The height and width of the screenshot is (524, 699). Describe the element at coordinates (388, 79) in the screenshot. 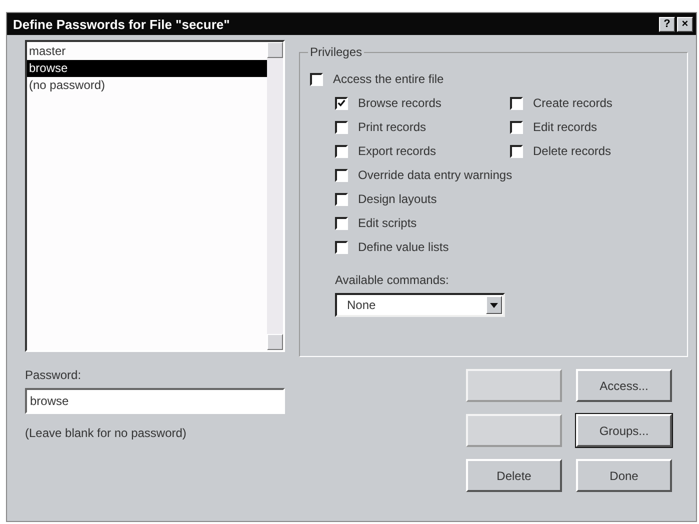

I see `checkbox-label: Access the entire file` at that location.